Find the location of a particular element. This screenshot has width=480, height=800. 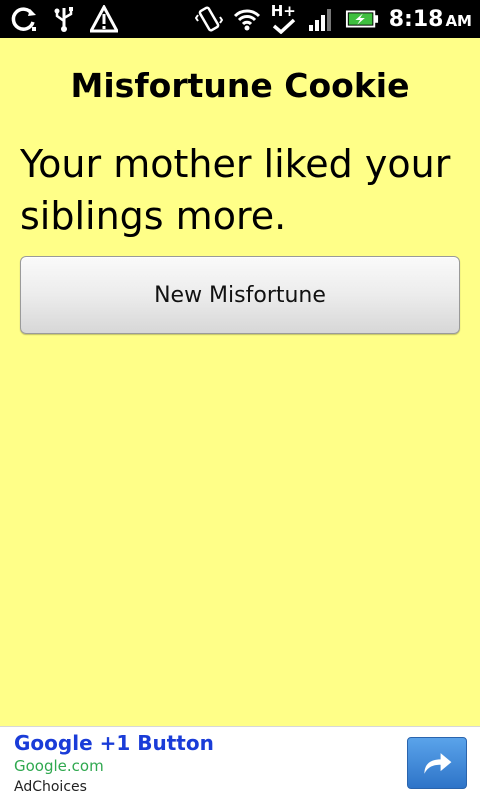

sync-icon is located at coordinates (23, 19).